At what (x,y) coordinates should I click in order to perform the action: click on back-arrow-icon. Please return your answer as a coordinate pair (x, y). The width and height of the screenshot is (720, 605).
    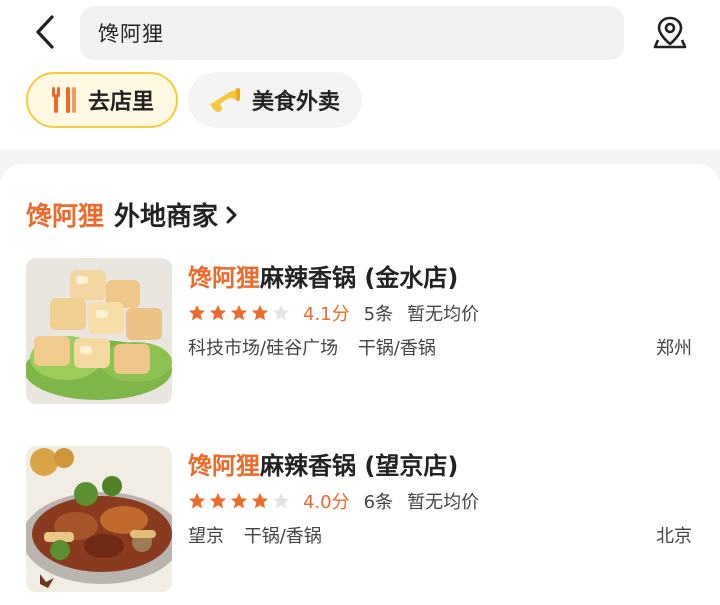
    Looking at the image, I should click on (45, 32).